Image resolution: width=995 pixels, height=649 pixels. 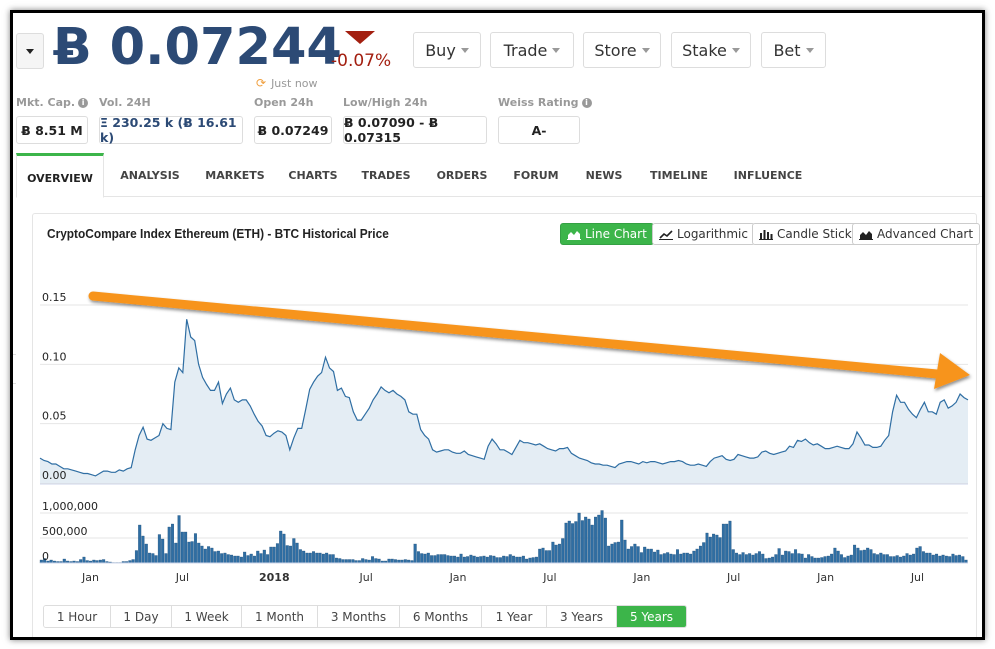 I want to click on range-3-months: 3 Months, so click(x=359, y=616).